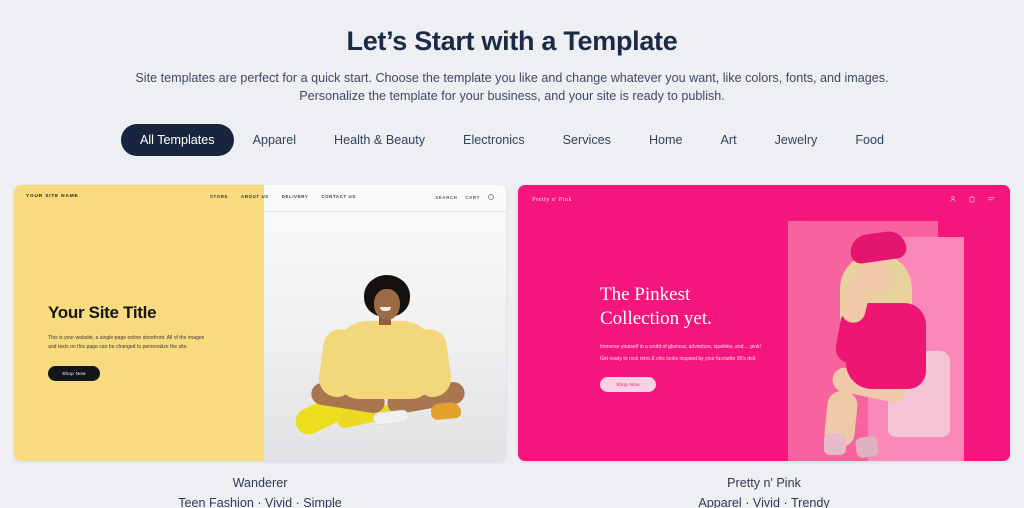  What do you see at coordinates (379, 140) in the screenshot?
I see `tab-health-and-beauty: Health & Beauty` at bounding box center [379, 140].